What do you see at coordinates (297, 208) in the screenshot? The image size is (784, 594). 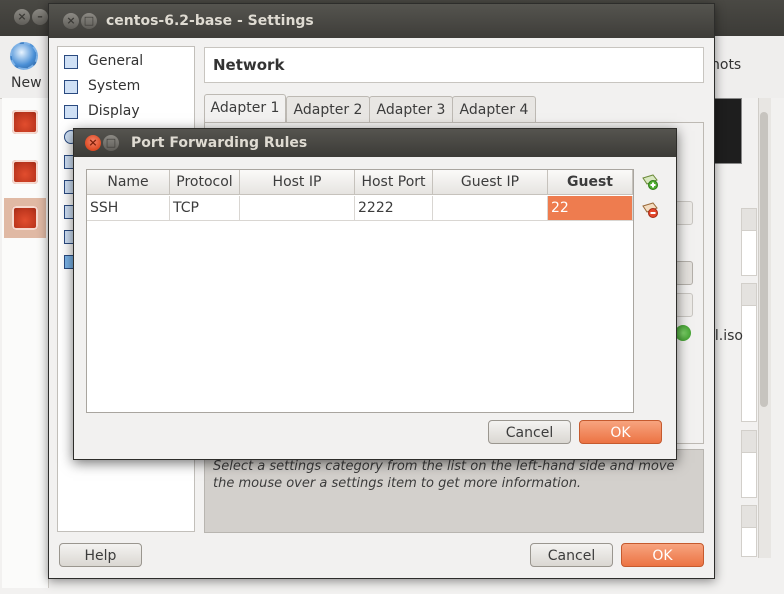 I see `cell-host-ip` at bounding box center [297, 208].